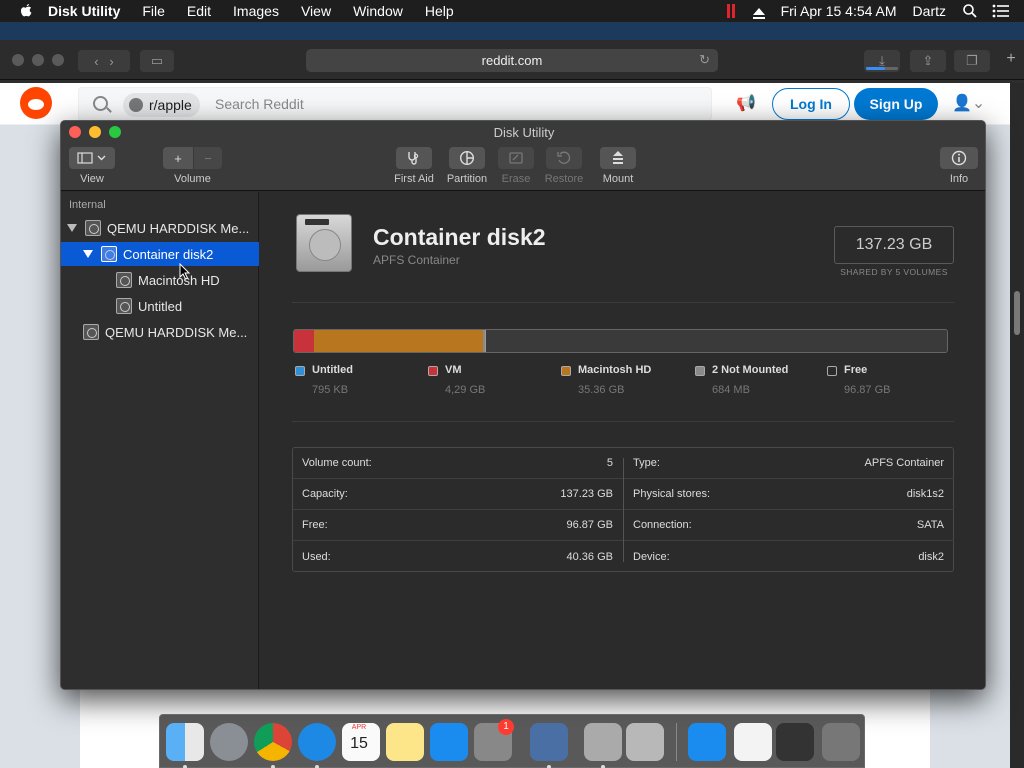 The image size is (1024, 768). Describe the element at coordinates (38, 60) in the screenshot. I see `safari-minimize-button` at that location.